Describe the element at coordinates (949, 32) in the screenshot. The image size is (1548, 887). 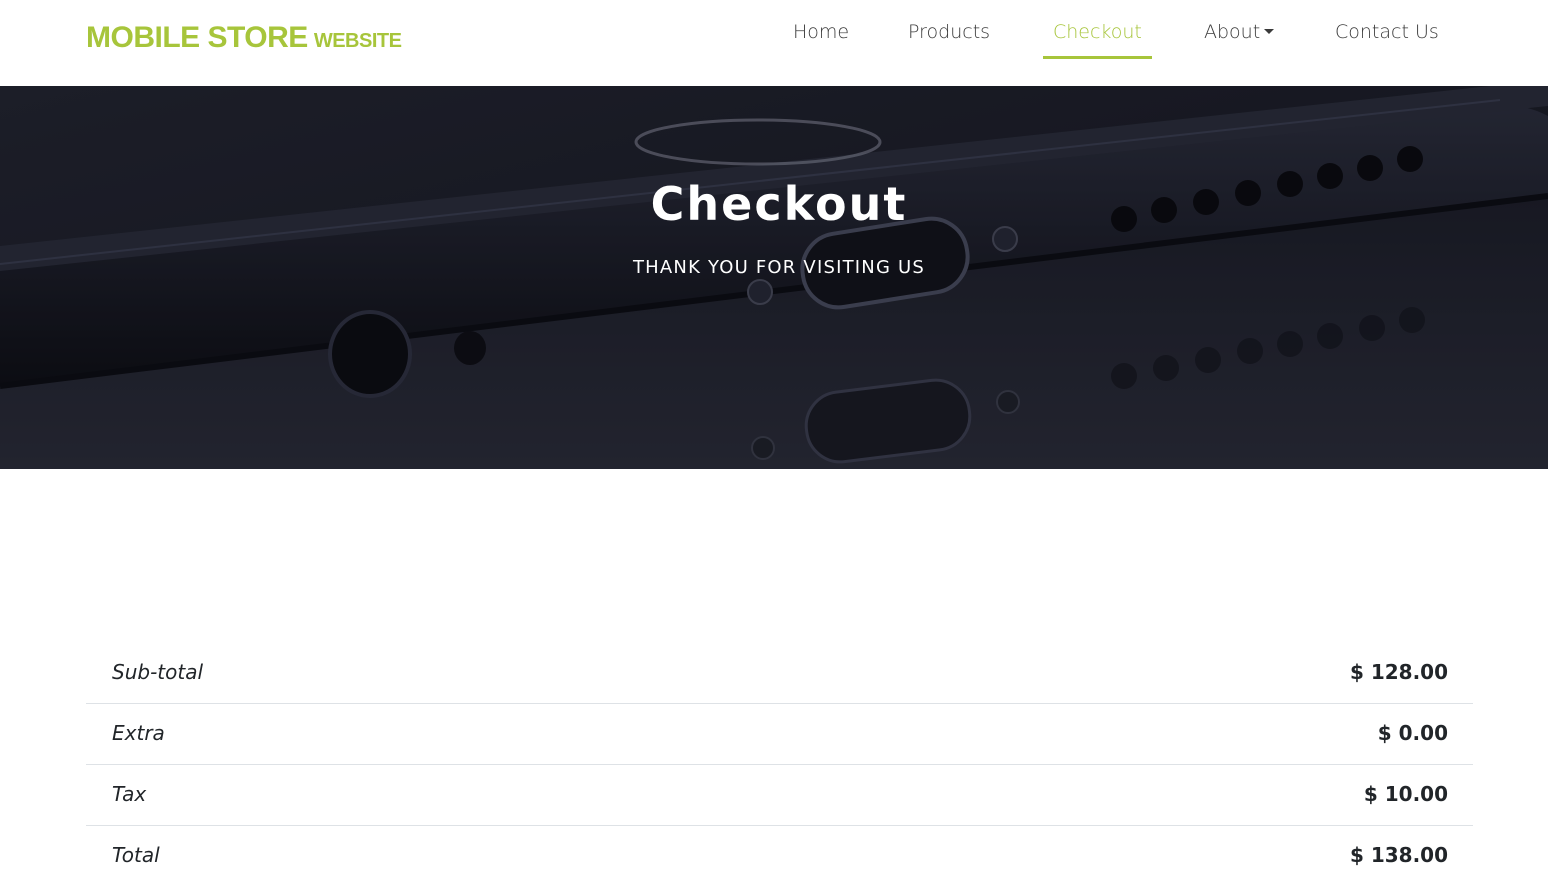
I see `nav-products-label: Products` at that location.